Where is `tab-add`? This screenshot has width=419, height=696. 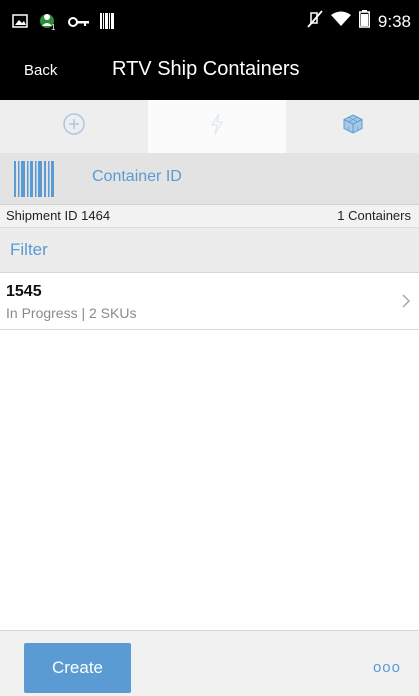 tab-add is located at coordinates (74, 126).